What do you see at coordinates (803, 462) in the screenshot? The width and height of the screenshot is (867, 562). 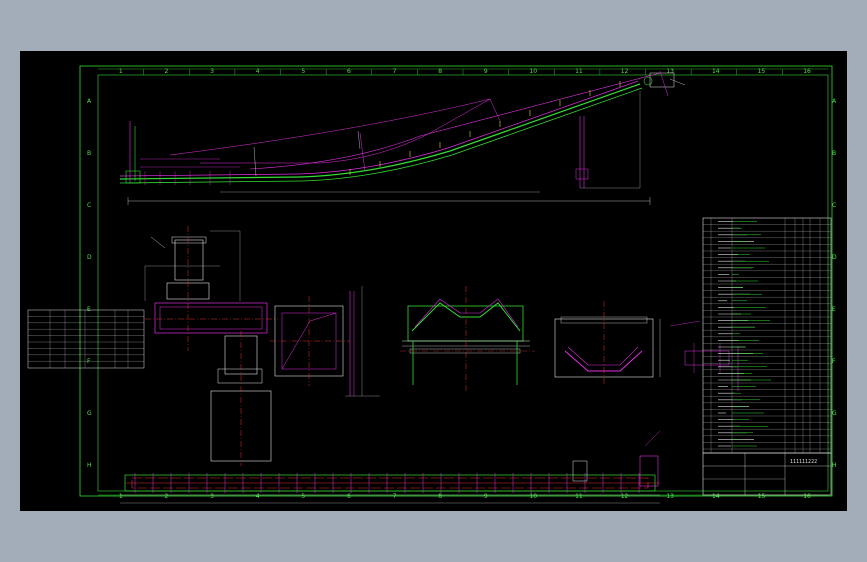 I see `title-block-code: 111111222` at bounding box center [803, 462].